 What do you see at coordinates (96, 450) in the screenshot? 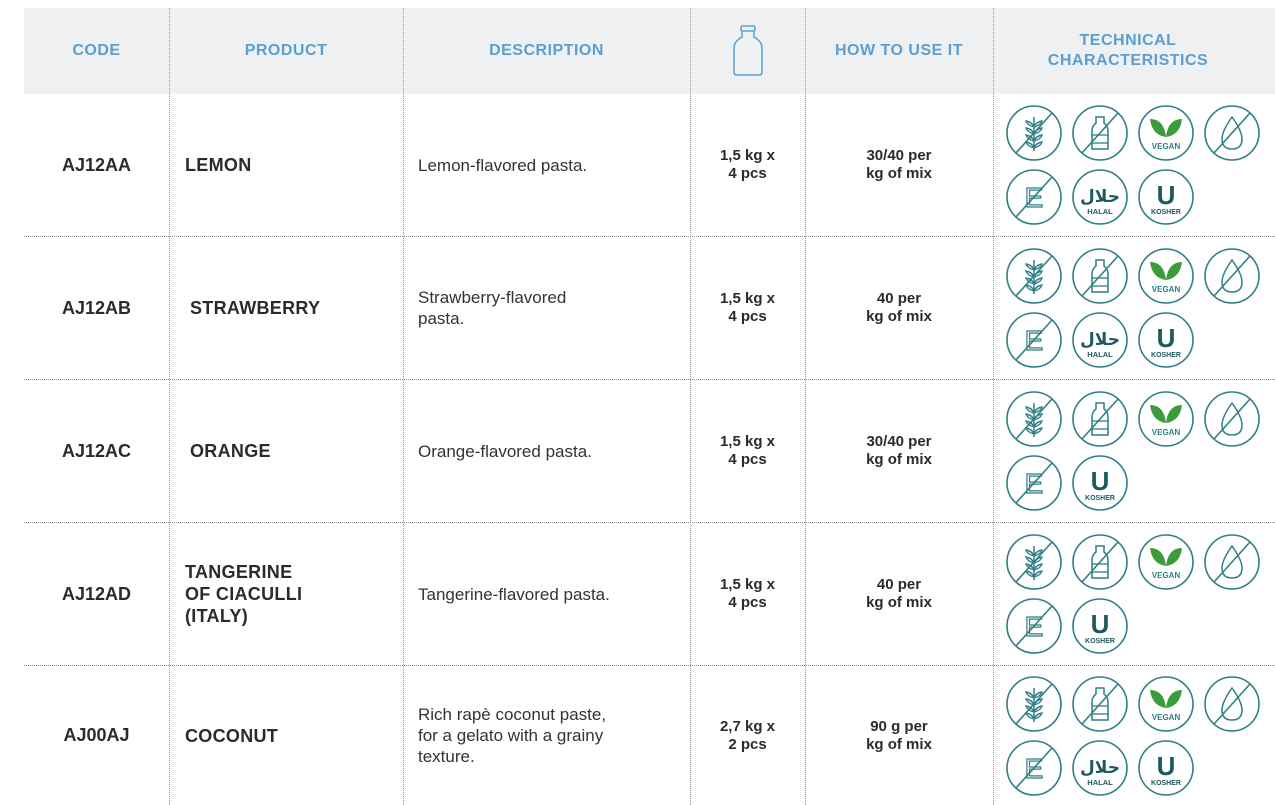
I see `row-code: AJ12AC` at bounding box center [96, 450].